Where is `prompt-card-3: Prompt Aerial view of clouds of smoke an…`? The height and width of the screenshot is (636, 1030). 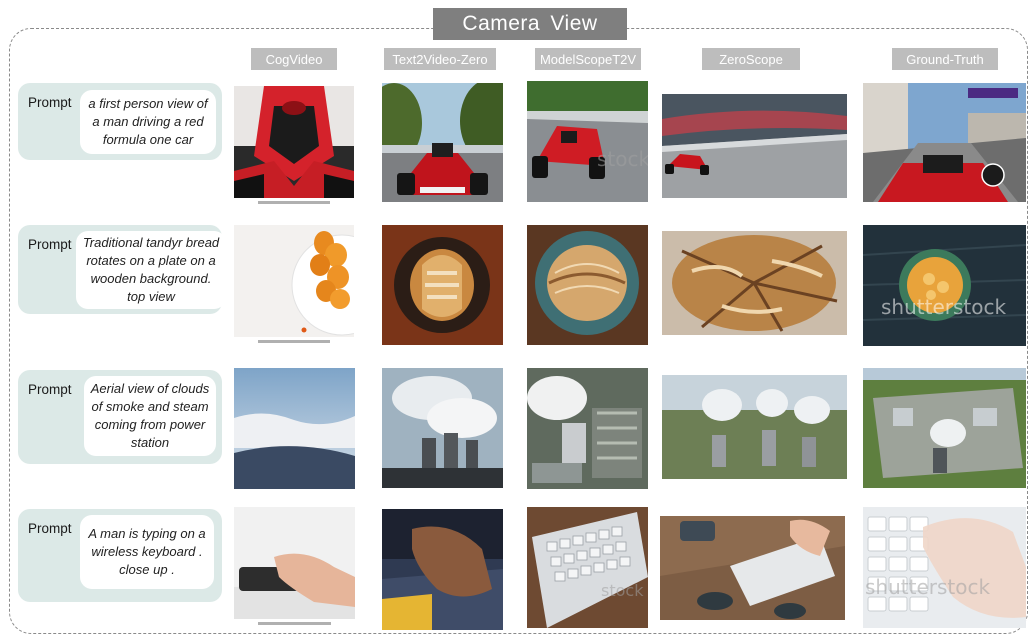 prompt-card-3: Prompt Aerial view of clouds of smoke an… is located at coordinates (120, 417).